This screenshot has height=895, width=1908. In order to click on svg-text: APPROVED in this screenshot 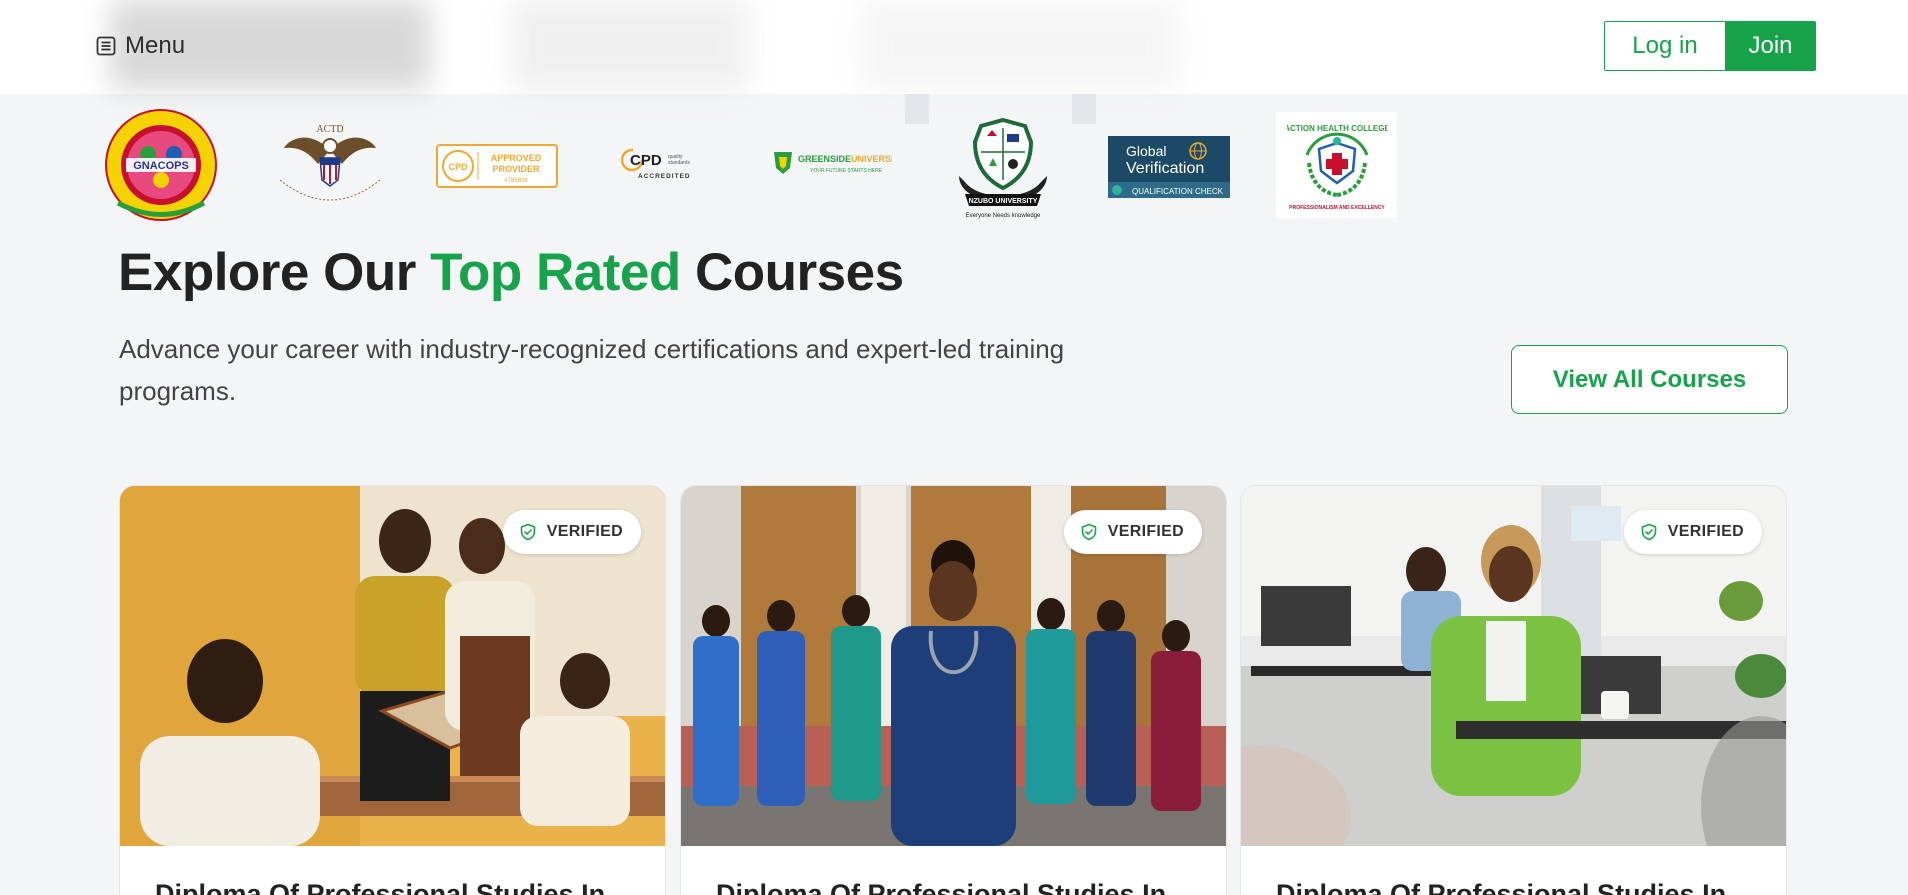, I will do `click(516, 158)`.